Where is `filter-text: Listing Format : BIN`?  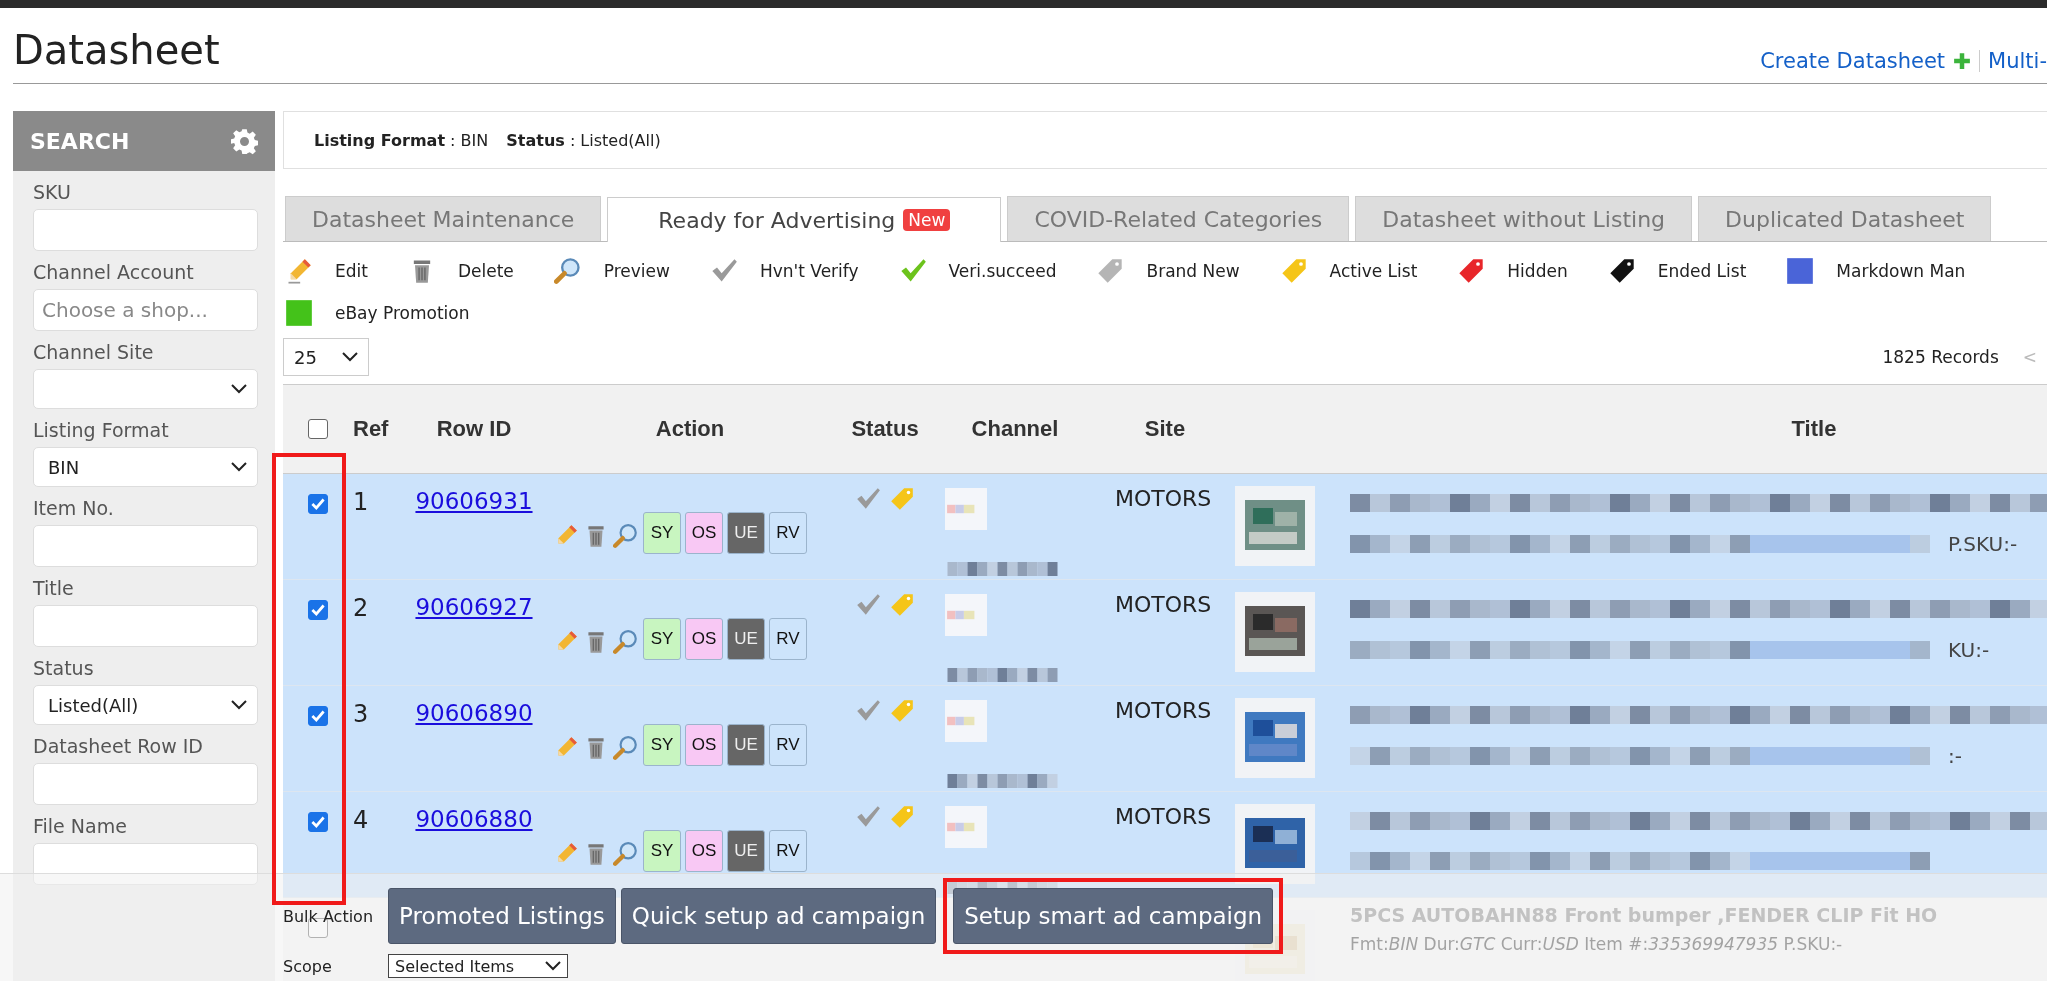 filter-text: Listing Format : BIN is located at coordinates (401, 140).